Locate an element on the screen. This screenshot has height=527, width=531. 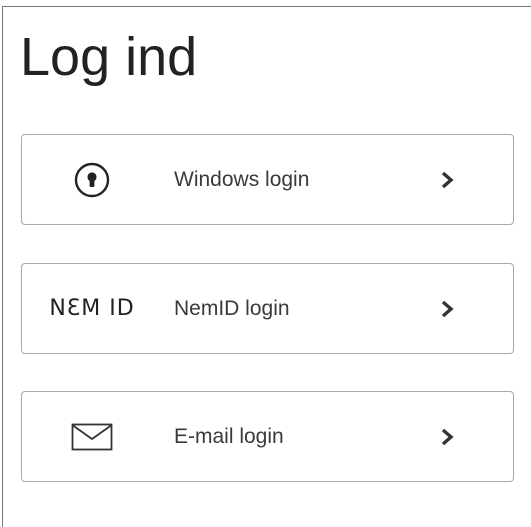
keyhole-lock-icon is located at coordinates (92, 179).